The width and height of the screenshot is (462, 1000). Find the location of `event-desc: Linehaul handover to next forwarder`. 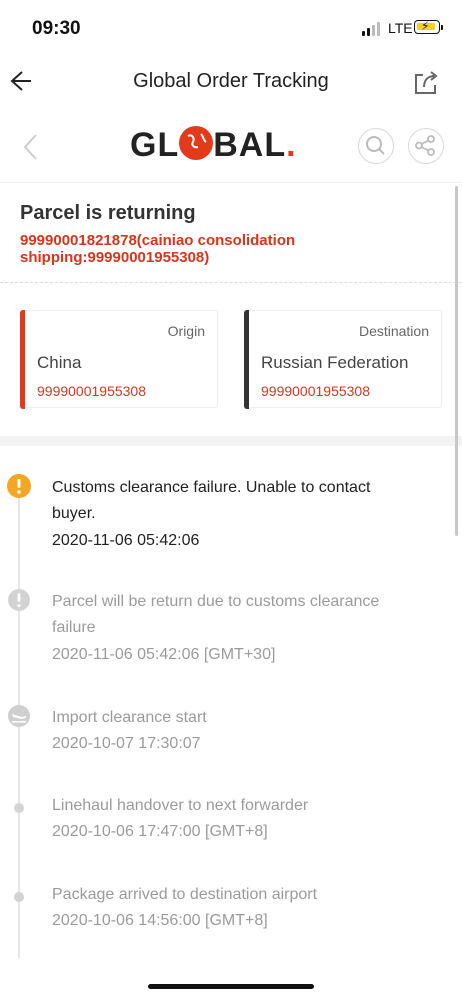

event-desc: Linehaul handover to next forwarder is located at coordinates (180, 805).